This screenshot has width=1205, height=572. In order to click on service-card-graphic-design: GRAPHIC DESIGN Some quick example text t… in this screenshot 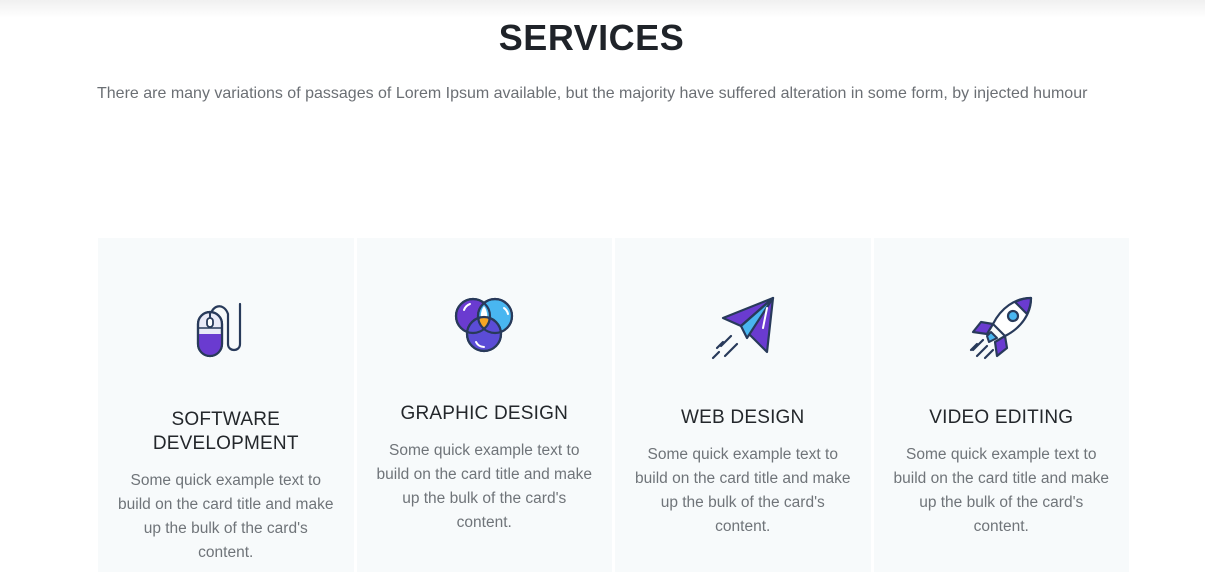, I will do `click(484, 405)`.